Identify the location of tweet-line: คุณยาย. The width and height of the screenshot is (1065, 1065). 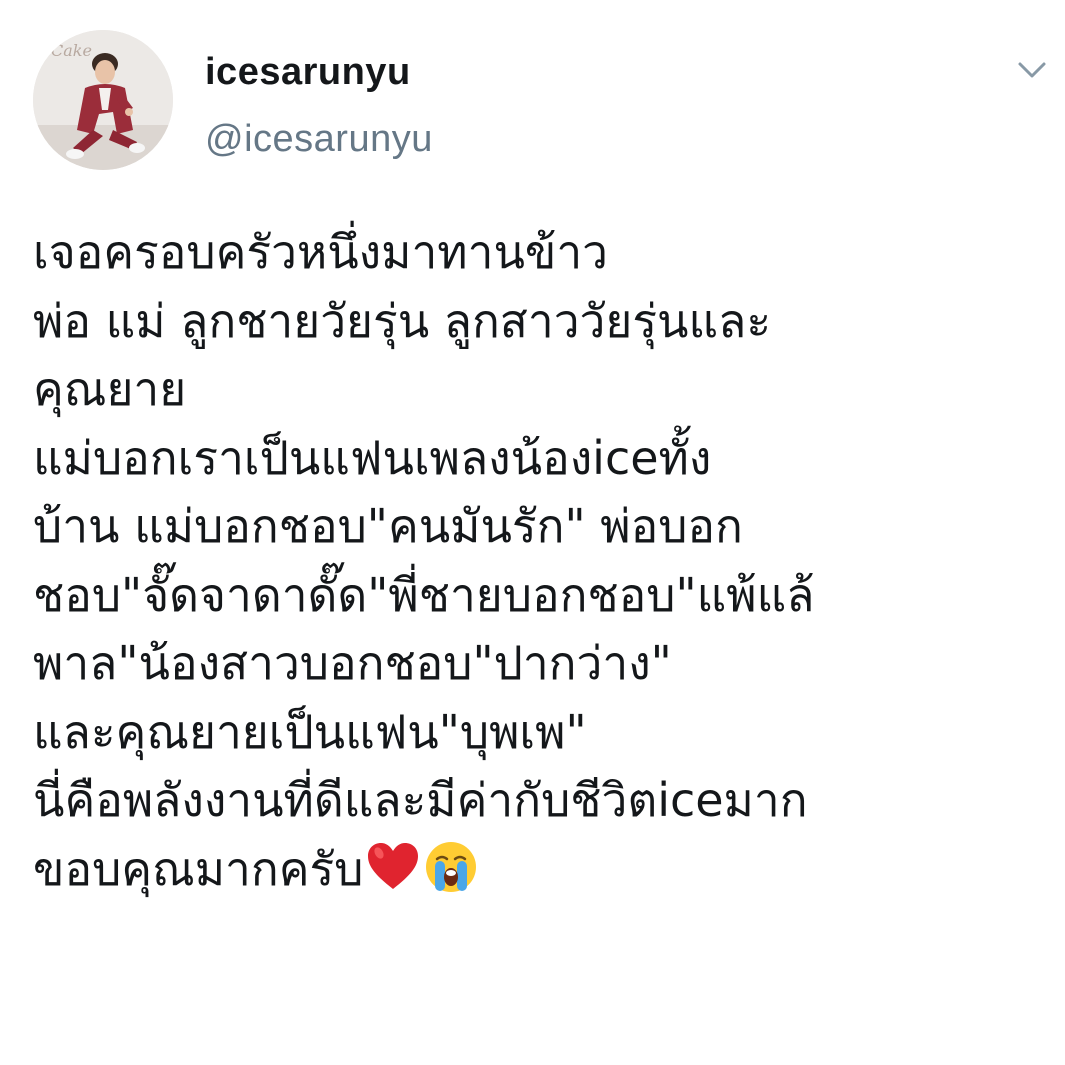
(110, 389).